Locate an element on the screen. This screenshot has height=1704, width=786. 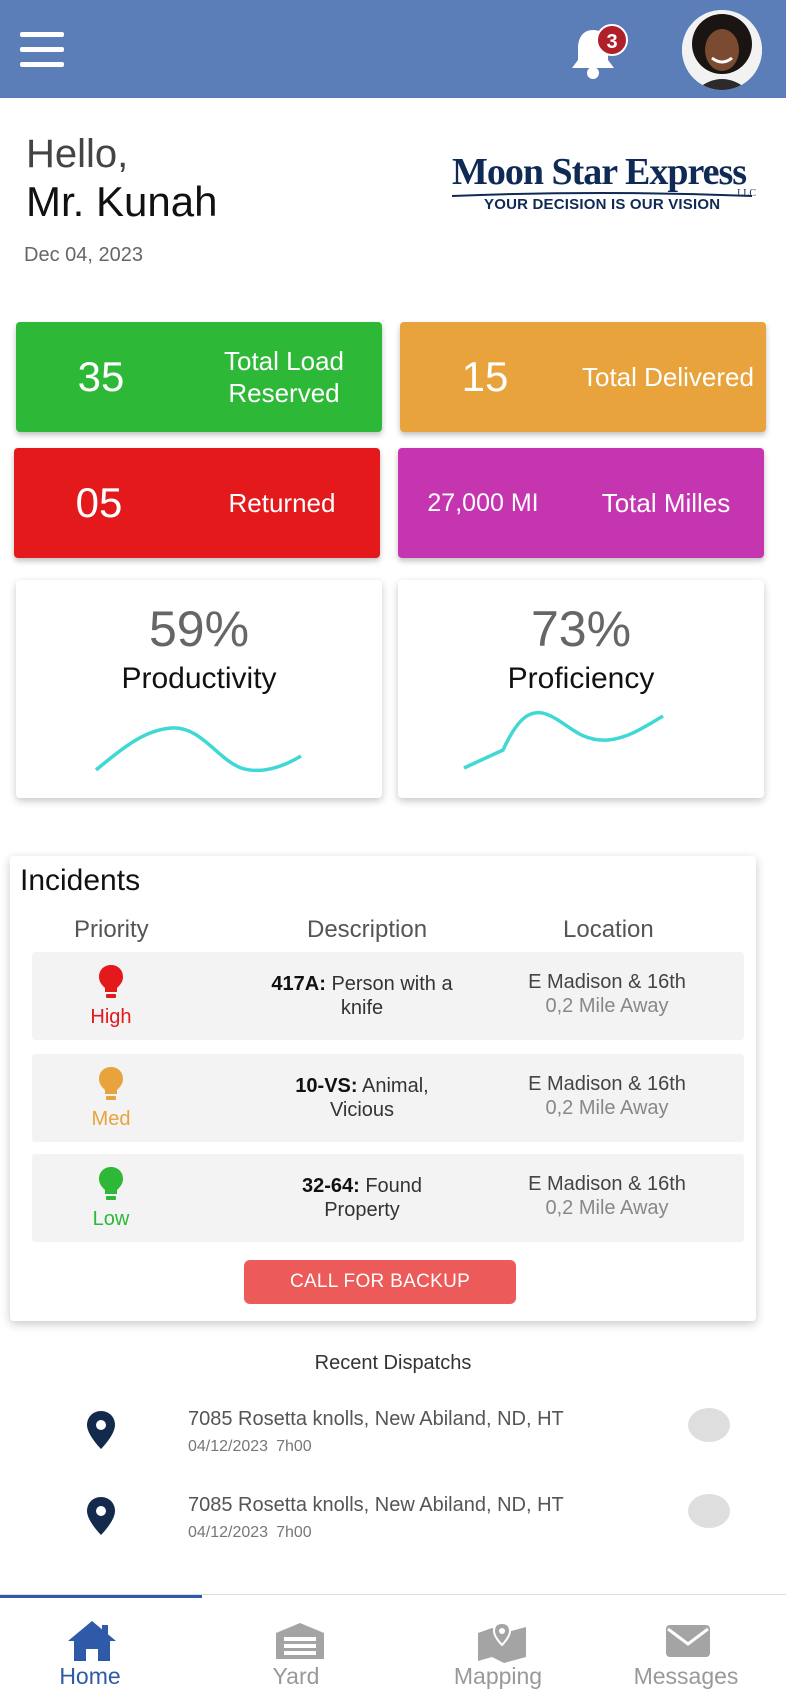
stat-value: 05 is located at coordinates (99, 502).